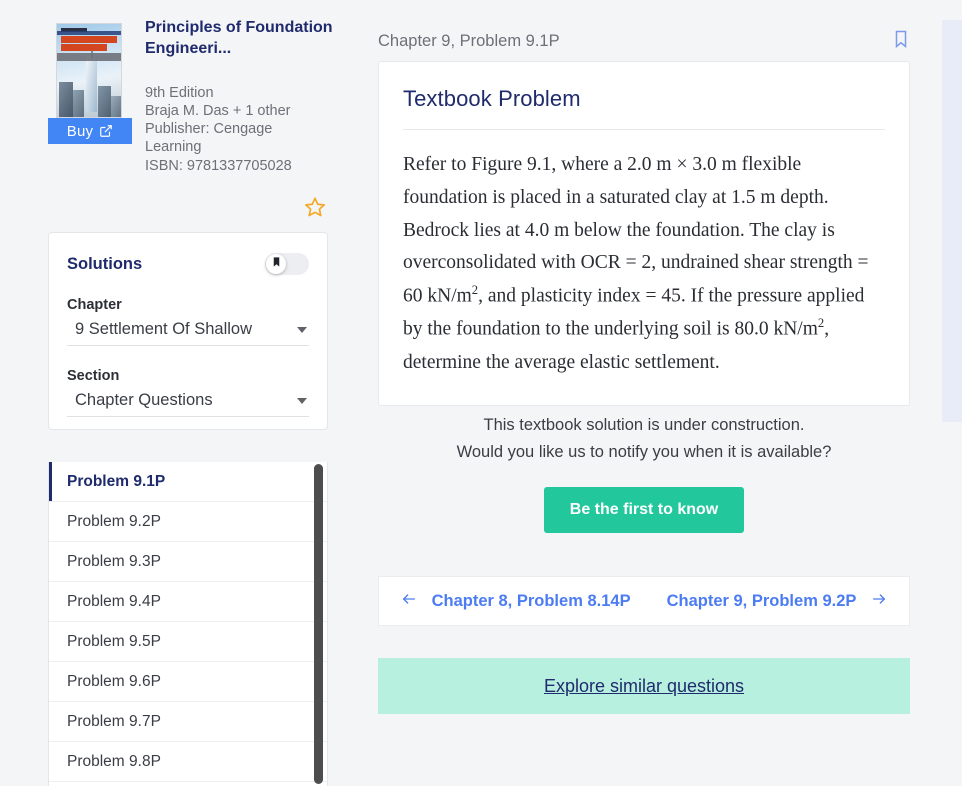  I want to click on problem-list-item-label: Problem 9.6P, so click(114, 681).